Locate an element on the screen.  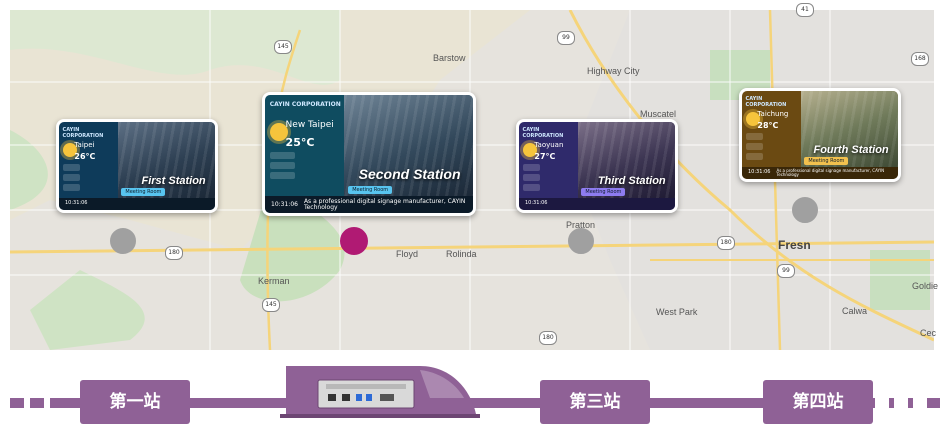
weather-panel: CAYIN CORPORATION Taipei 26°C is located at coordinates (88, 160).